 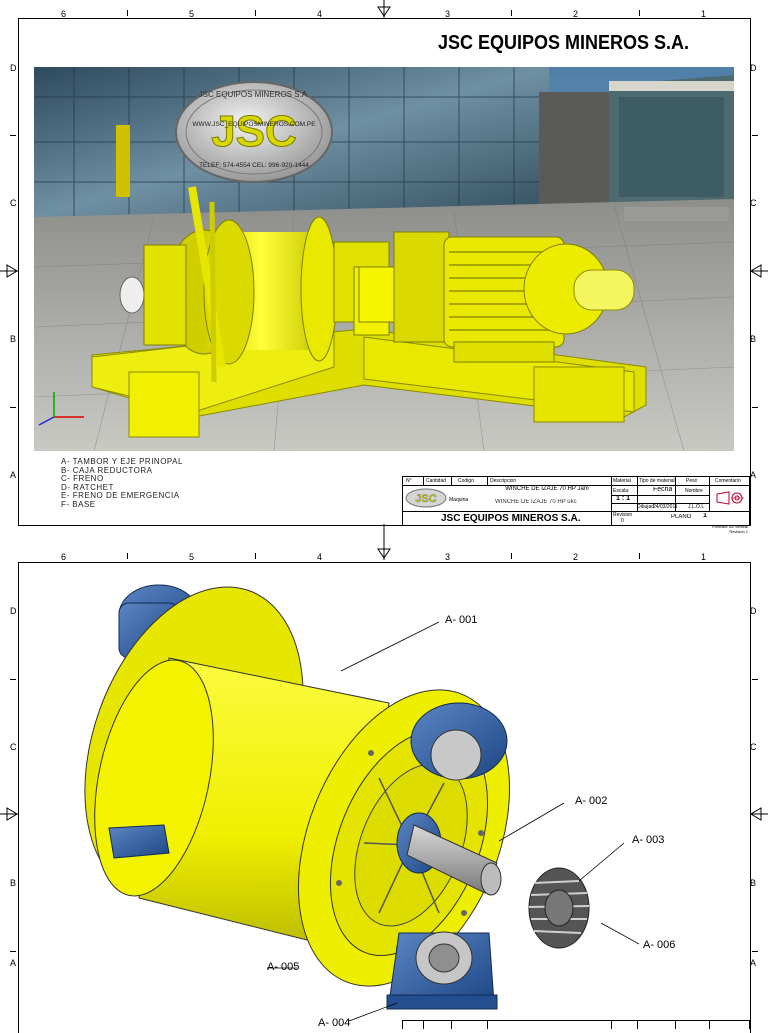 I want to click on tb-scale-label: Escala:, so click(x=621, y=491).